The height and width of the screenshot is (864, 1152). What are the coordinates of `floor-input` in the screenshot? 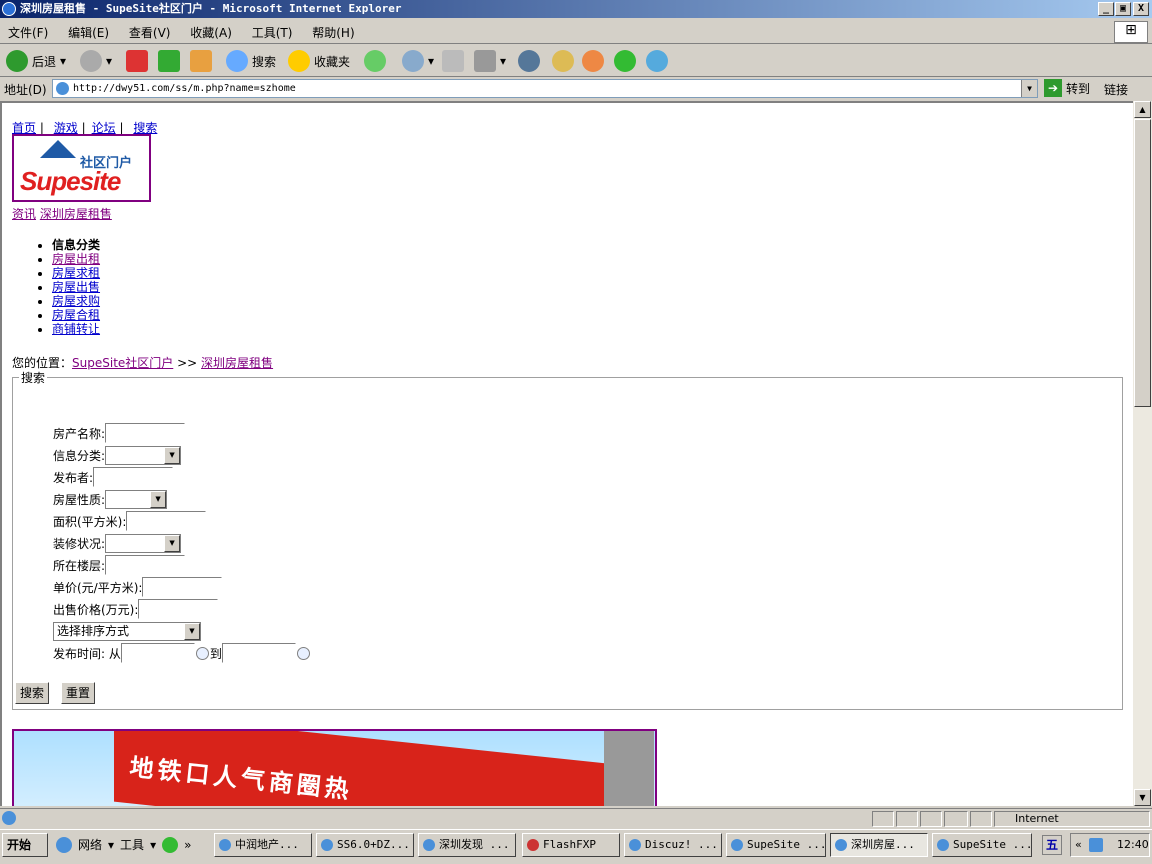 It's located at (145, 565).